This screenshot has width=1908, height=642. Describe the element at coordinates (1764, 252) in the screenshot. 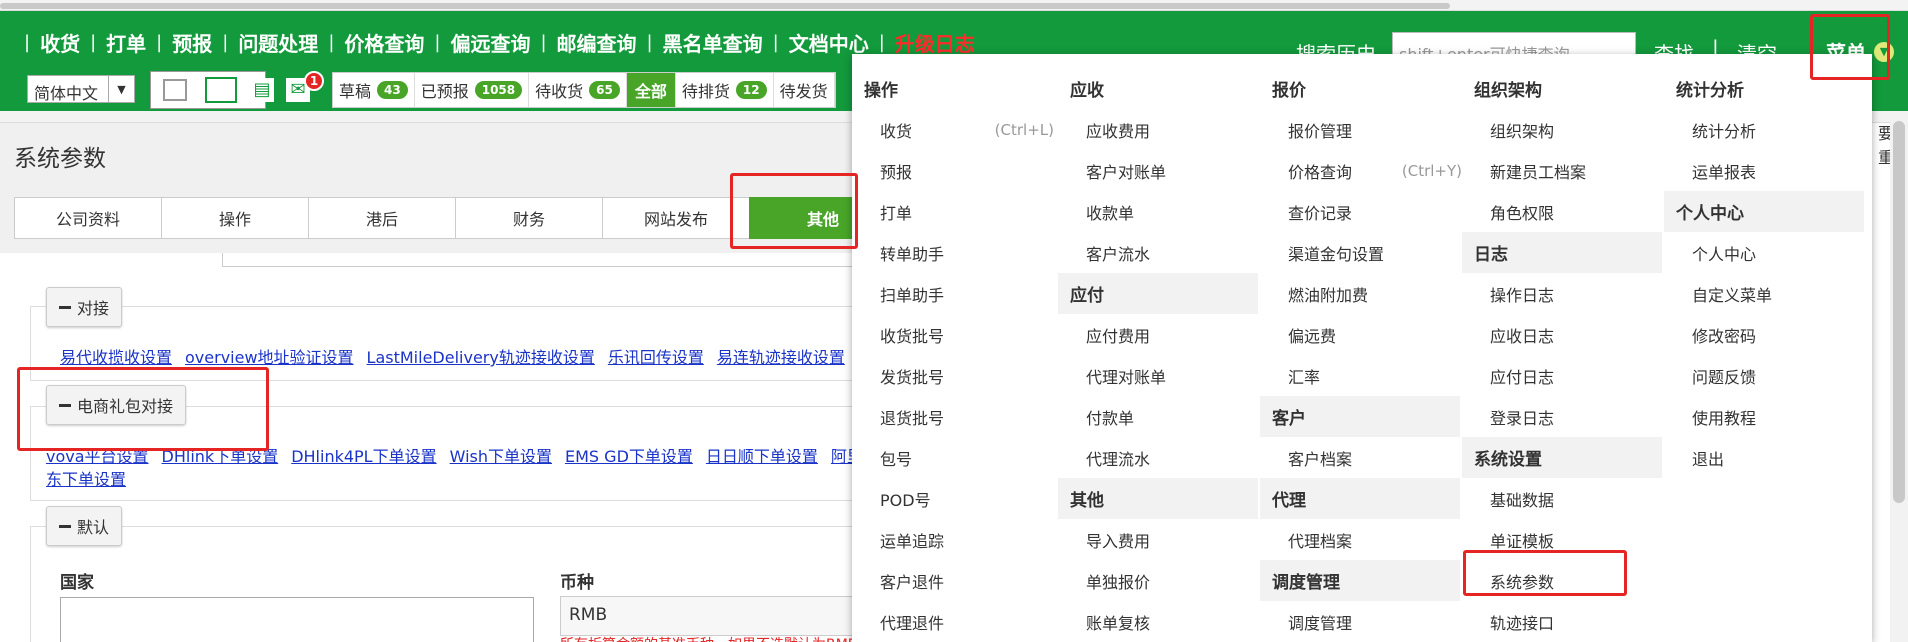

I see `menu-item: 个人中心` at that location.